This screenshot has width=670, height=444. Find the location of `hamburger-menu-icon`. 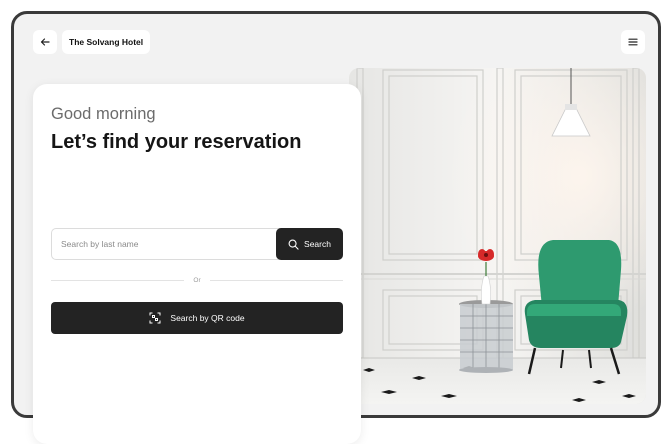

hamburger-menu-icon is located at coordinates (633, 42).